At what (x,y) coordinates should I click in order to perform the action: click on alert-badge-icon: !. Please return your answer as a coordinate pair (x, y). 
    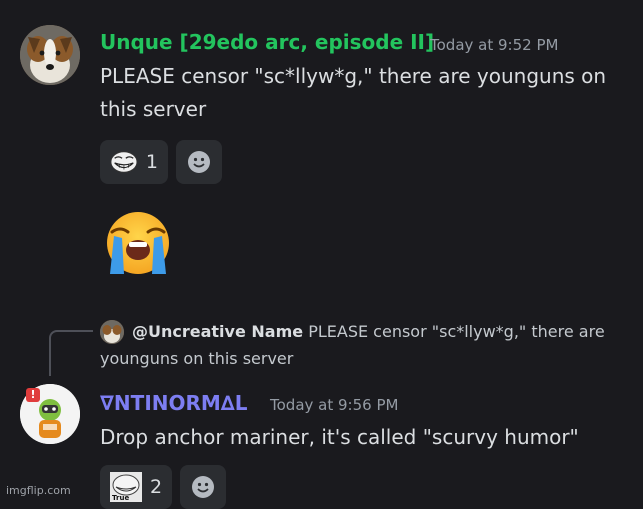
    Looking at the image, I should click on (33, 395).